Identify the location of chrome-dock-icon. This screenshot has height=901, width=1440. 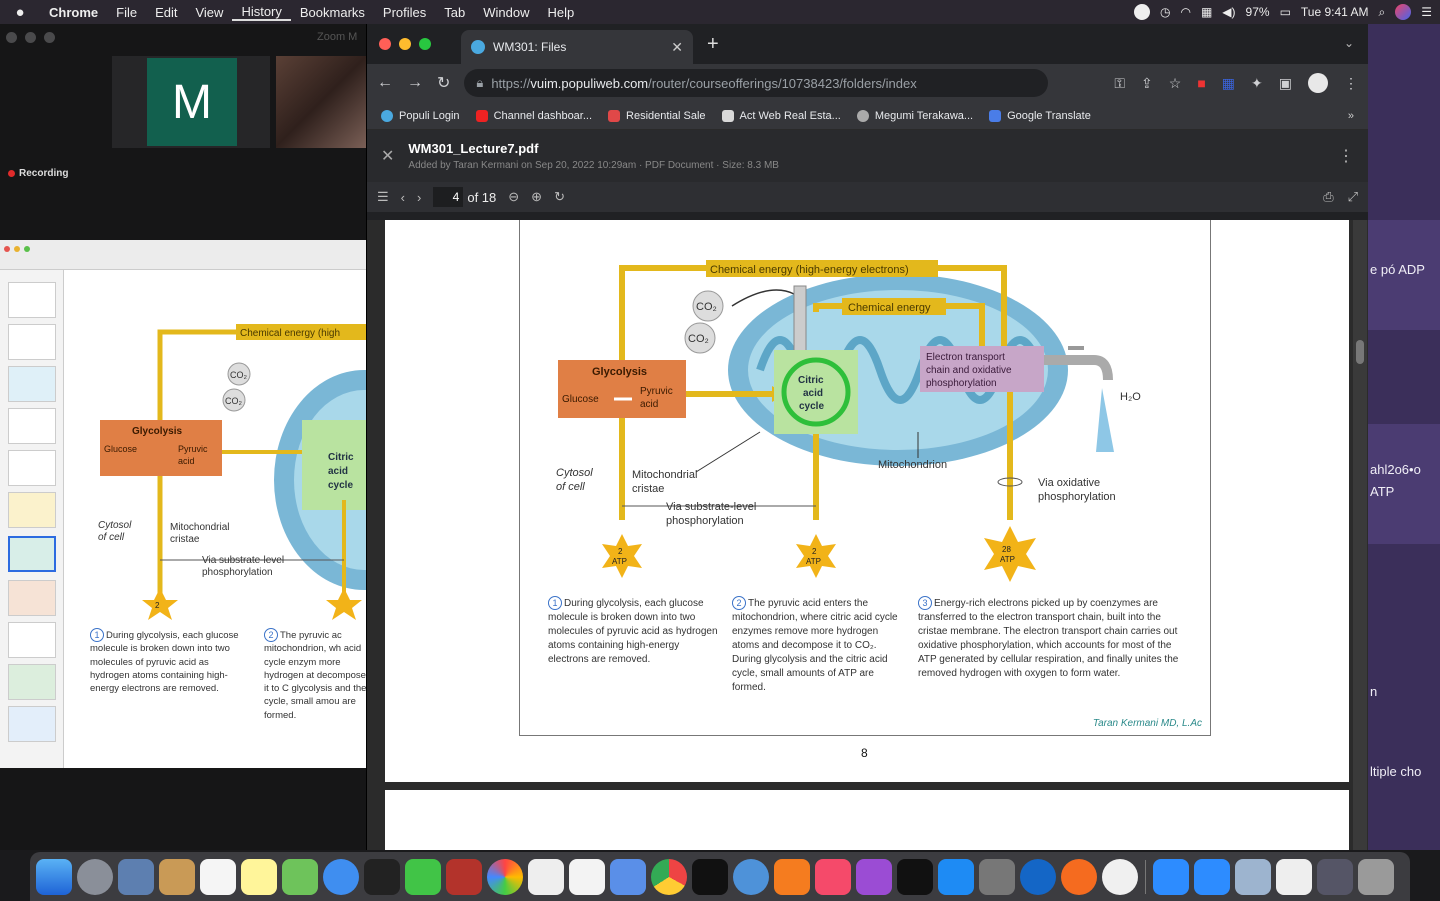
(669, 876).